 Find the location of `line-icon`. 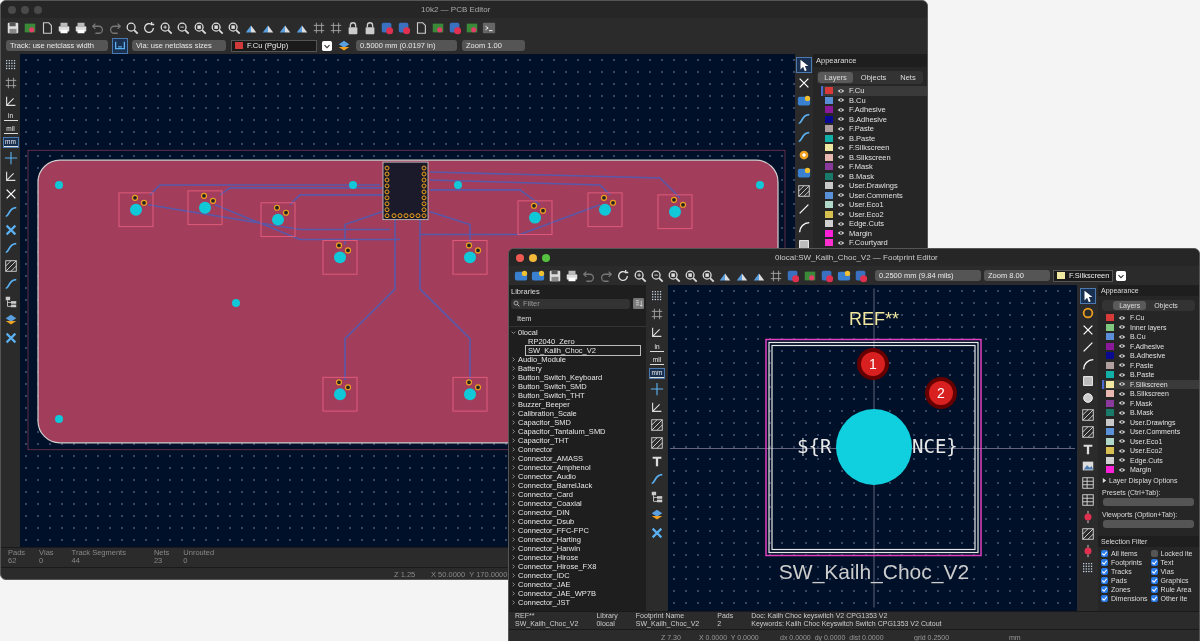

line-icon is located at coordinates (804, 209).